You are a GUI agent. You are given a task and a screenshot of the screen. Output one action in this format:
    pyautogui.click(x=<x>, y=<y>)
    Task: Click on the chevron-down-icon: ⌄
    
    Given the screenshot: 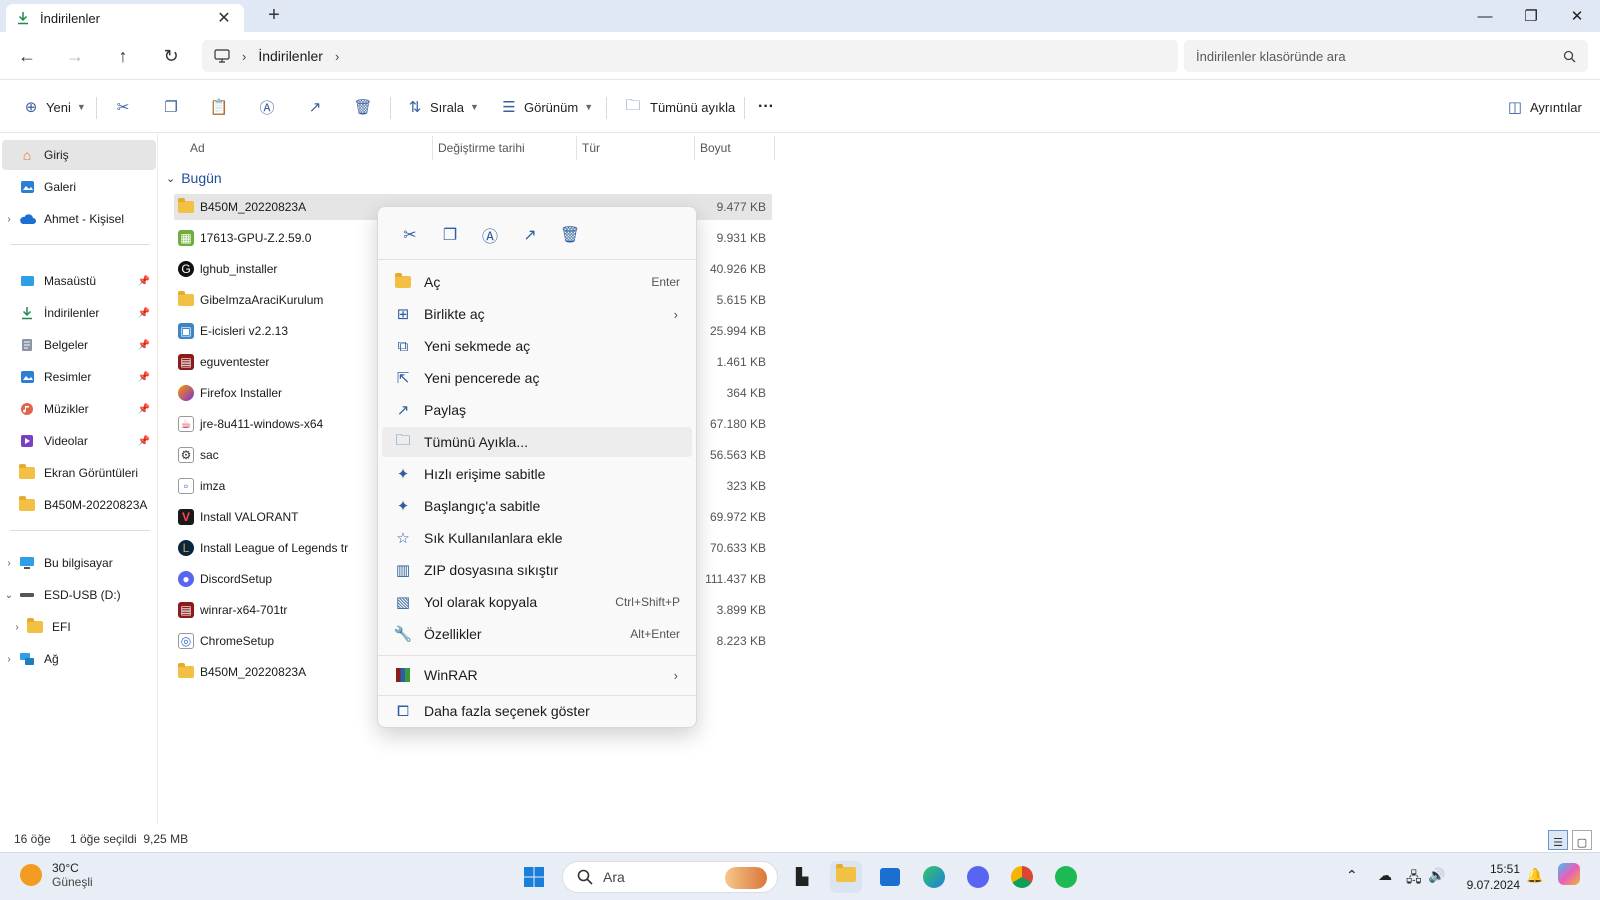 What is the action you would take?
    pyautogui.click(x=9, y=595)
    